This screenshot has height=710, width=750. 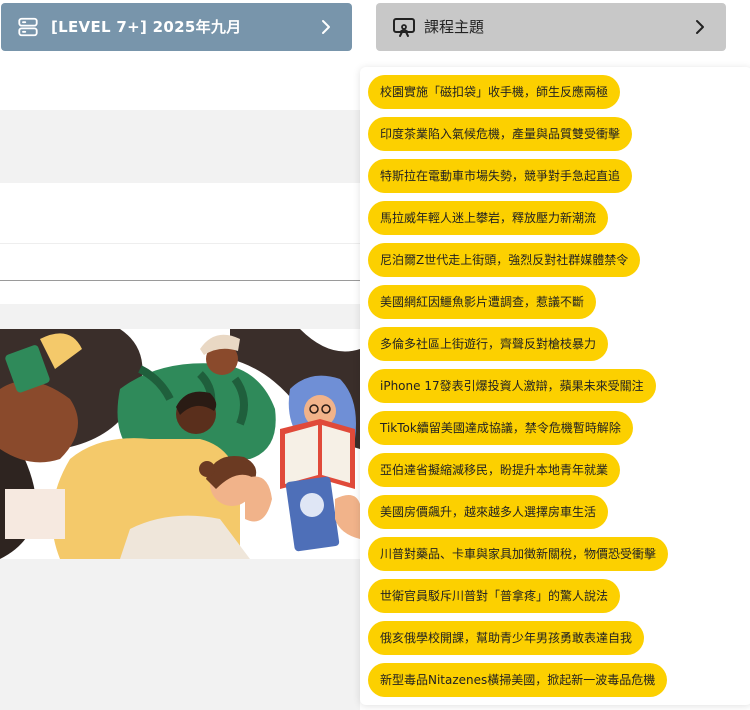 What do you see at coordinates (506, 638) in the screenshot?
I see `topic-item: 俄亥俄學校開課，幫助青少年男孩勇敢表達自我` at bounding box center [506, 638].